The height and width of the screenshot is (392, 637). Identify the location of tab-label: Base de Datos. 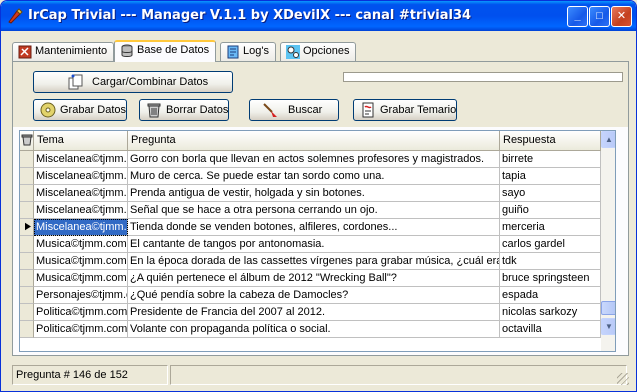
(173, 50).